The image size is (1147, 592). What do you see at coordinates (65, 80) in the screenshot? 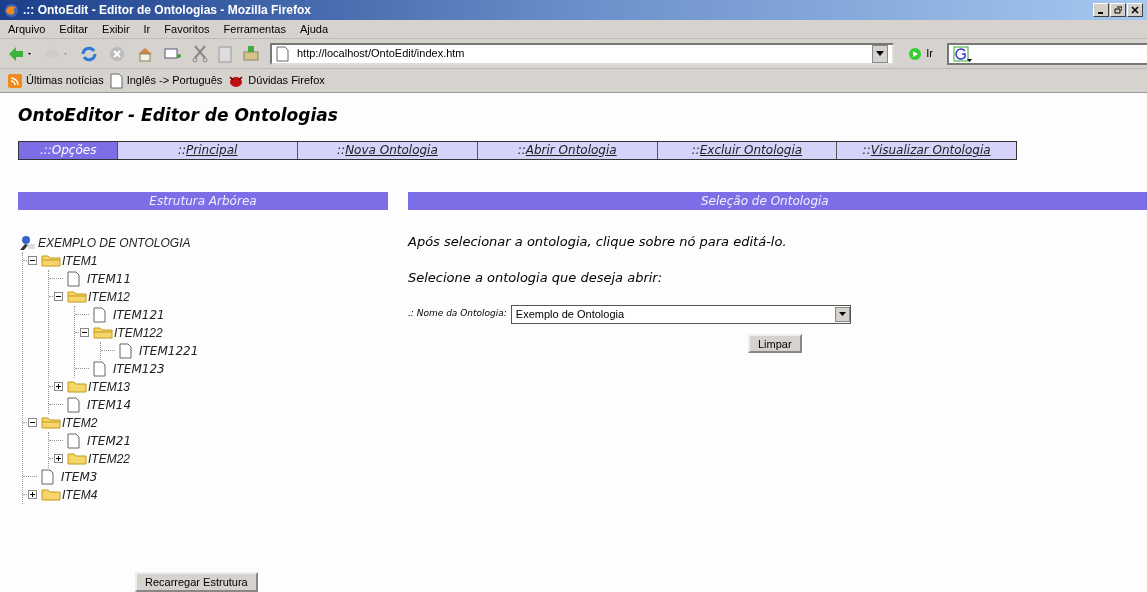
I see `bookmark-link: Últimas notícias` at bounding box center [65, 80].